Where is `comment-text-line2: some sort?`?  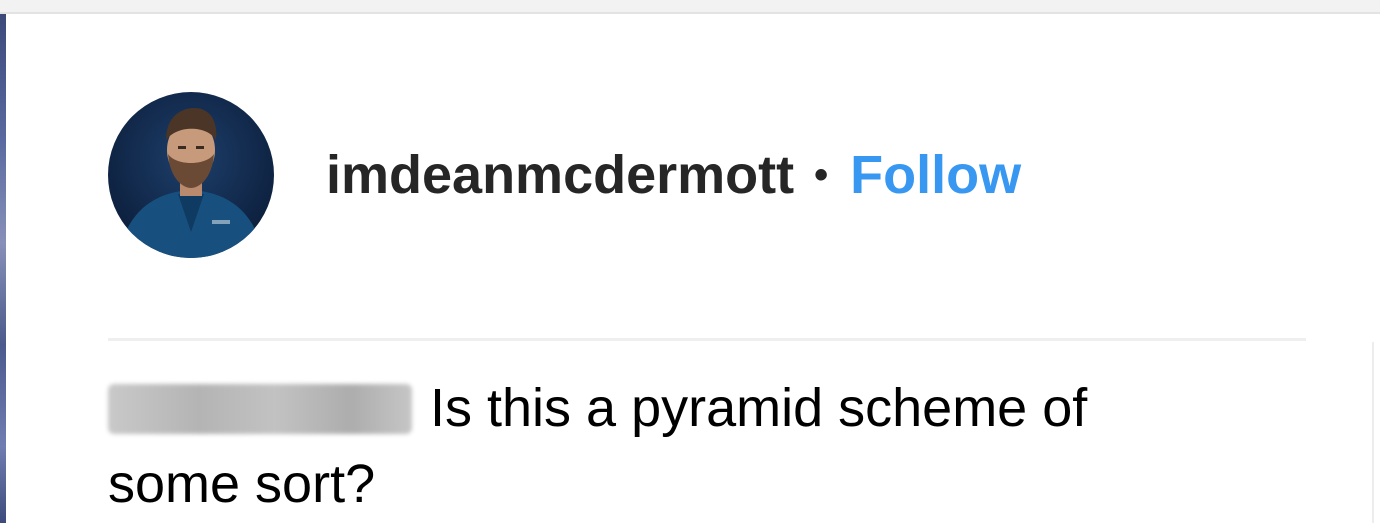 comment-text-line2: some sort? is located at coordinates (242, 484).